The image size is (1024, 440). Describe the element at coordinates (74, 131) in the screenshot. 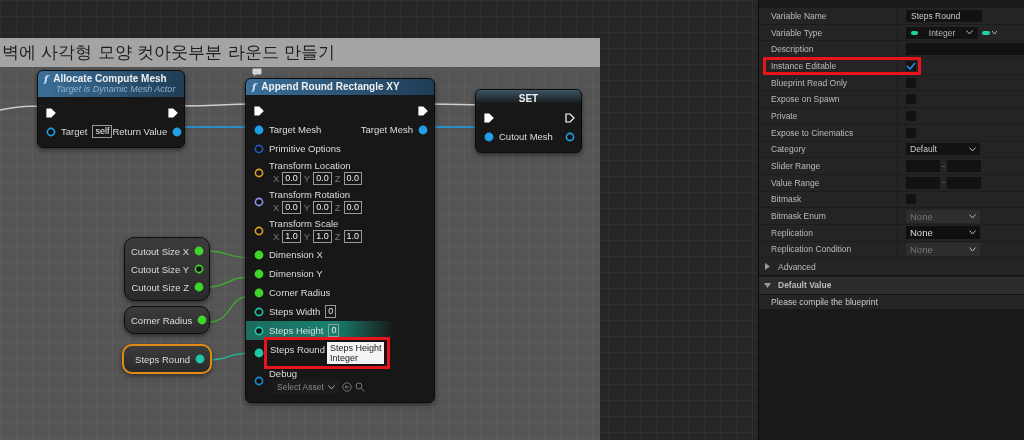

I see `pin-label: Target` at that location.